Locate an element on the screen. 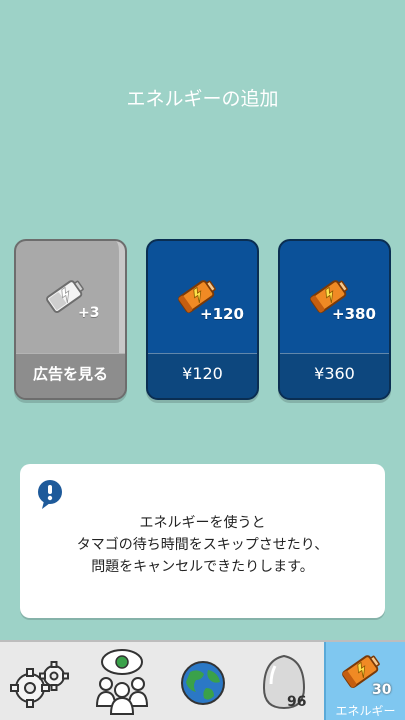  gears-icon is located at coordinates (39, 684).